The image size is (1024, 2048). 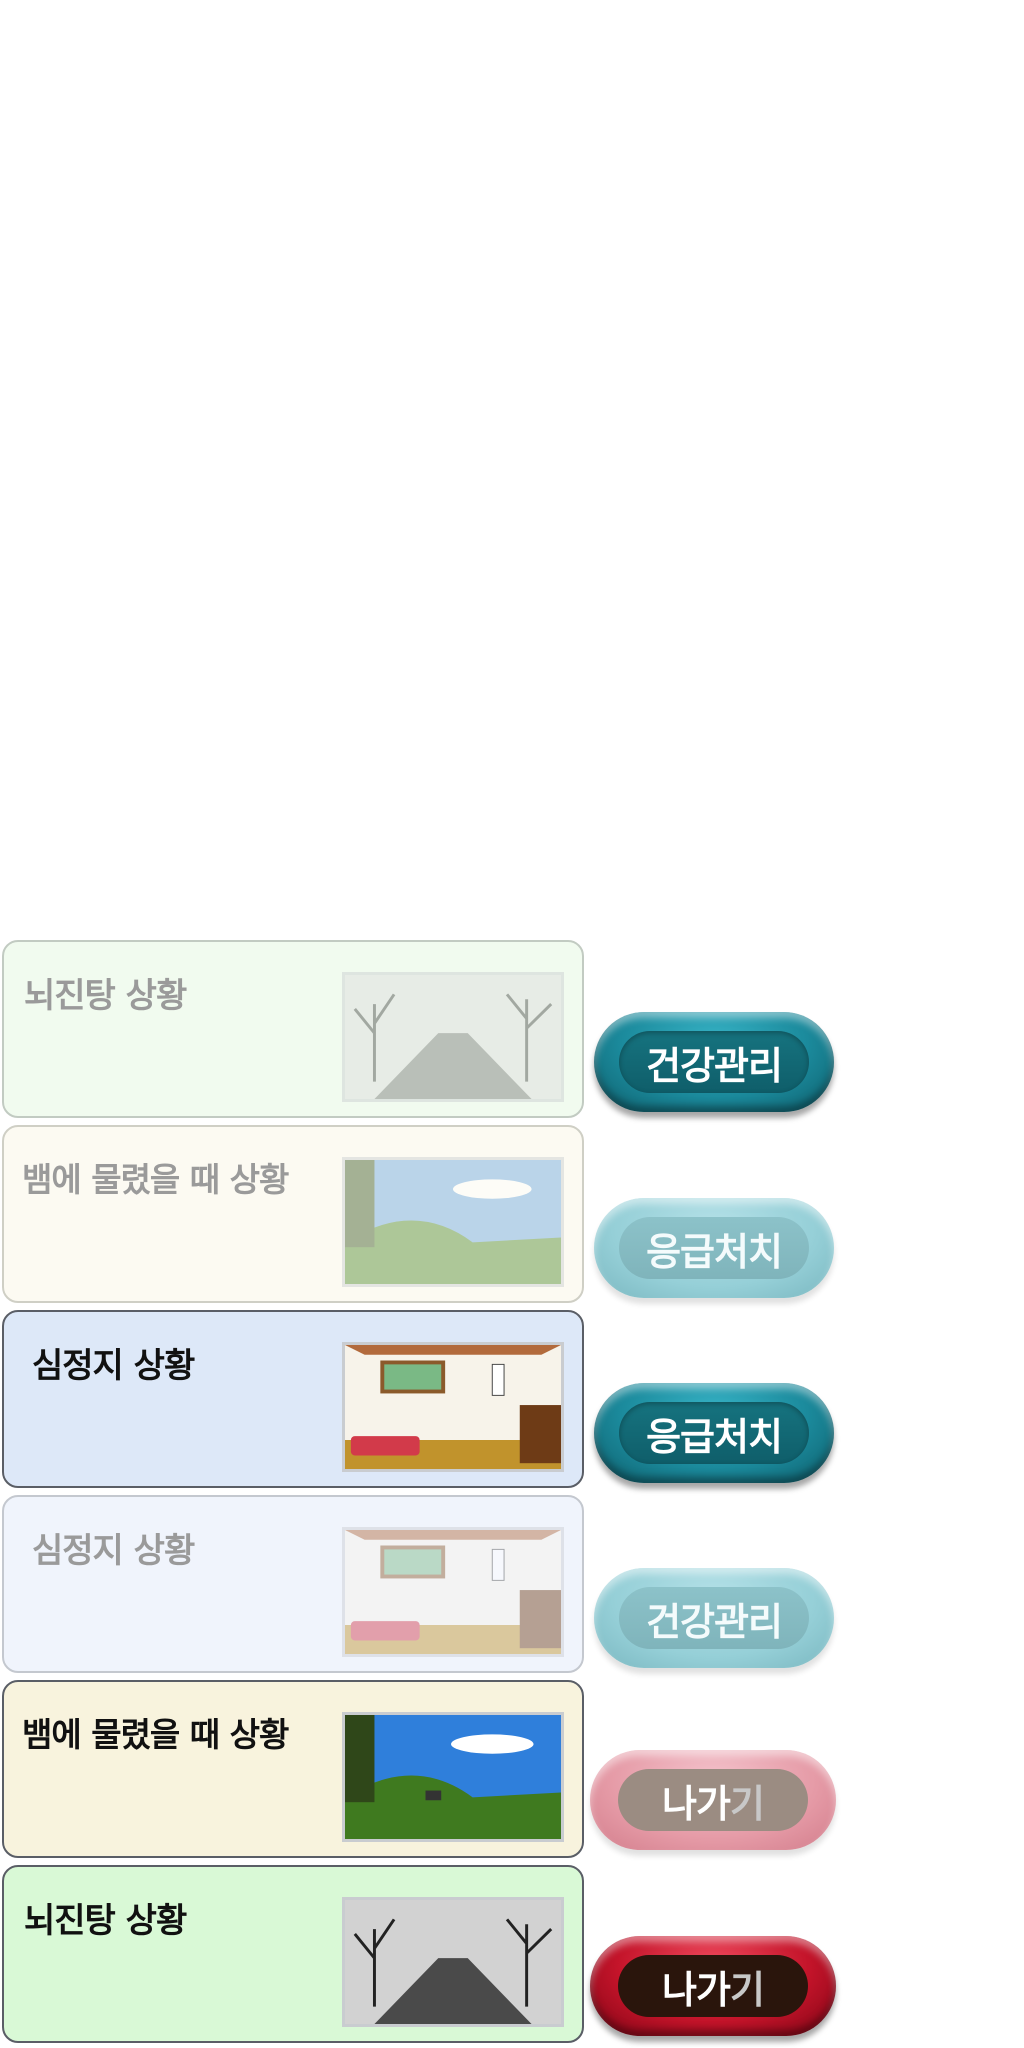 I want to click on scenario-card-snakebite-active: 뱀에 물렸을 때 상황, so click(x=293, y=1769).